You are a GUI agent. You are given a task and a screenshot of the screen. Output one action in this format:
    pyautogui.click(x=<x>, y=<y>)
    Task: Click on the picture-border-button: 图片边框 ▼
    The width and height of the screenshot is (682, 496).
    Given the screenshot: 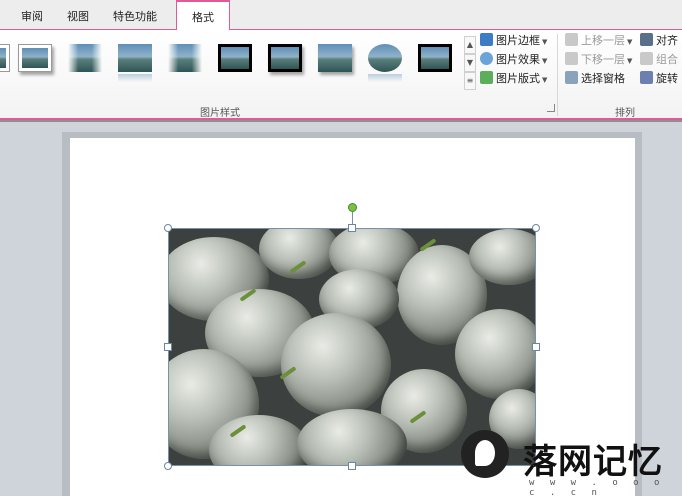 What is the action you would take?
    pyautogui.click(x=513, y=41)
    